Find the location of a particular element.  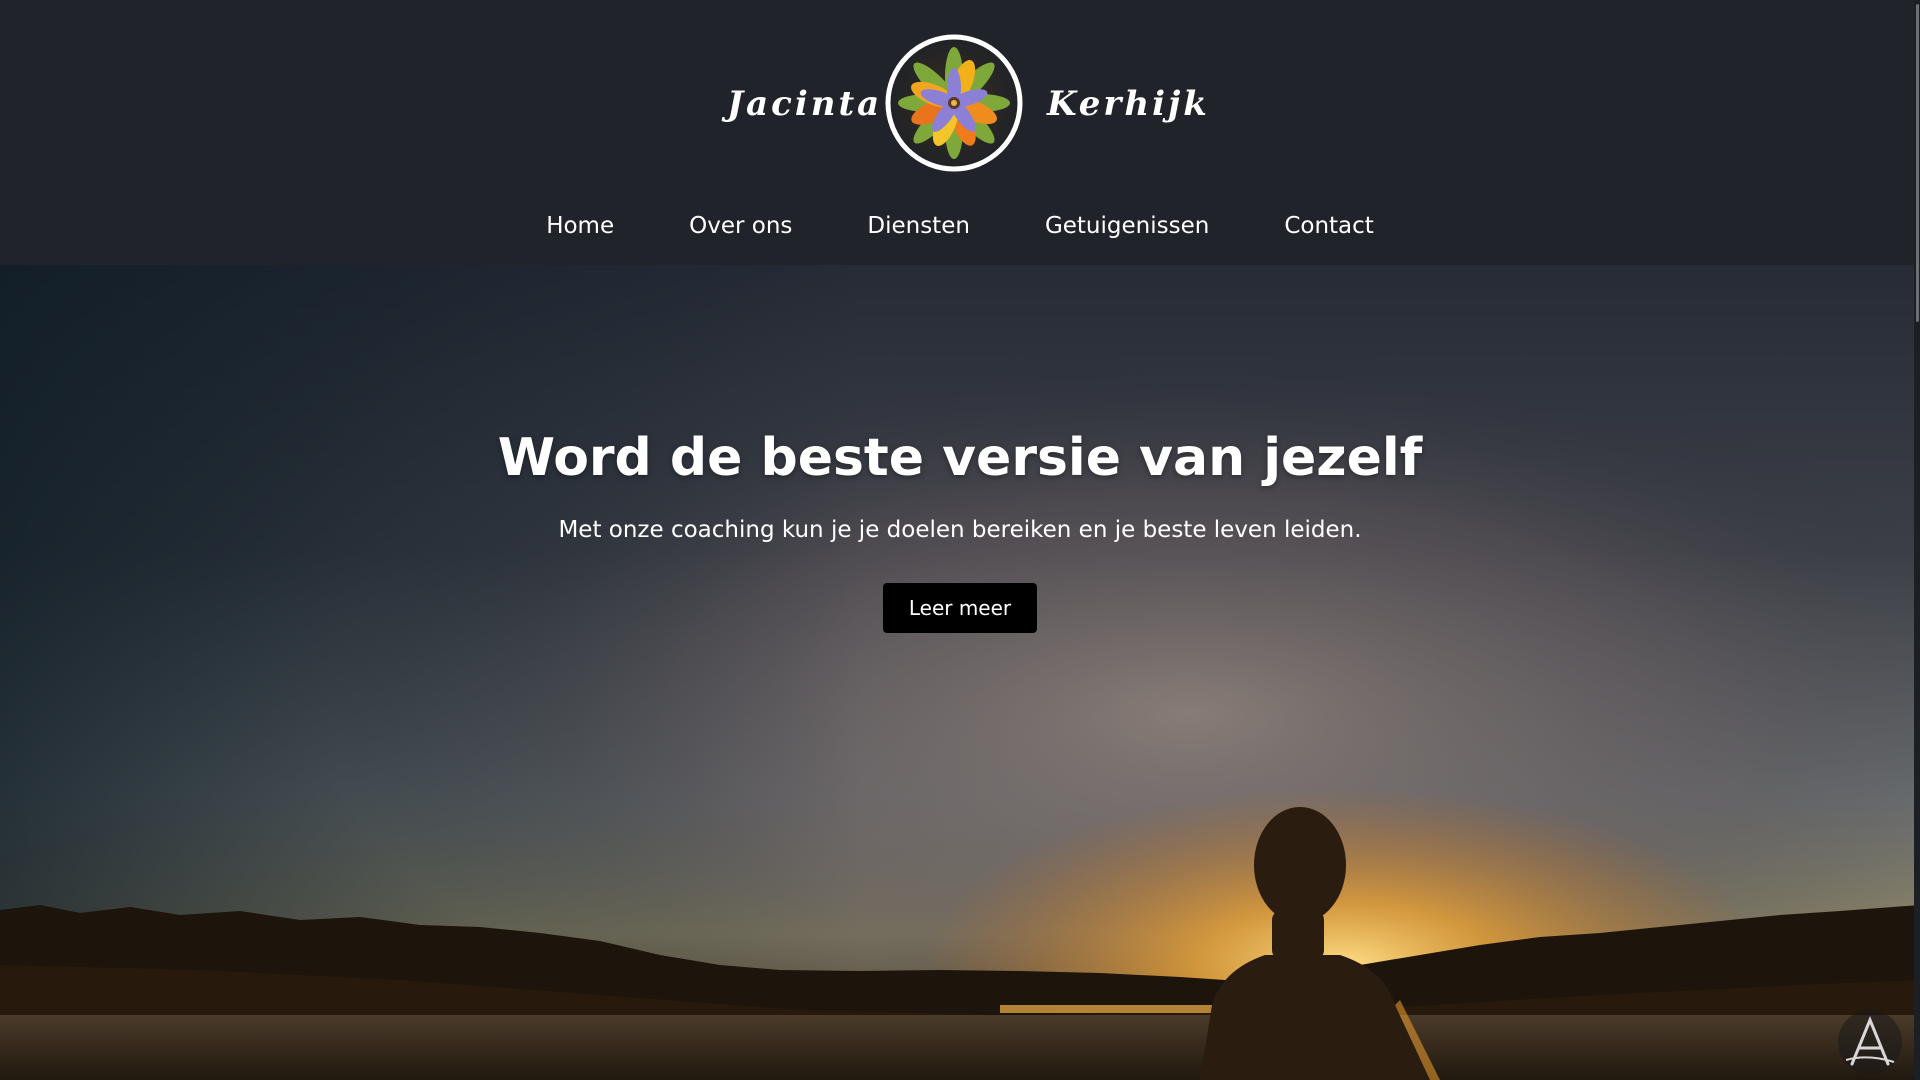

page-scrollbar is located at coordinates (1917, 540).